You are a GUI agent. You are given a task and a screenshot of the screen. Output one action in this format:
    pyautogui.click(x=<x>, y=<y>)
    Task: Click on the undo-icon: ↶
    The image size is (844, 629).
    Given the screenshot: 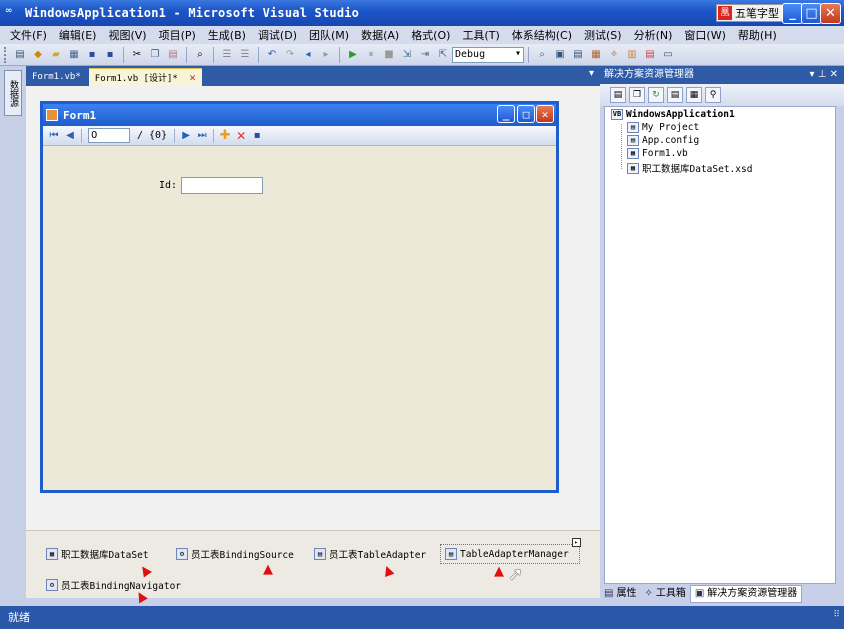 What is the action you would take?
    pyautogui.click(x=272, y=55)
    